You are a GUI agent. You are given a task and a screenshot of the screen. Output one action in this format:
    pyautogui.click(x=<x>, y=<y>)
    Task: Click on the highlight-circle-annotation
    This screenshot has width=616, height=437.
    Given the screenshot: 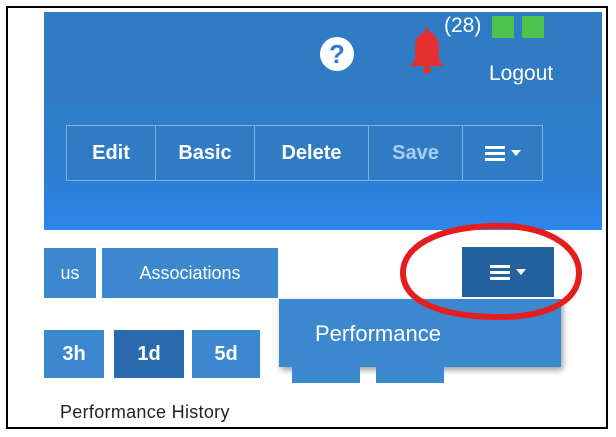 What is the action you would take?
    pyautogui.click(x=491, y=271)
    